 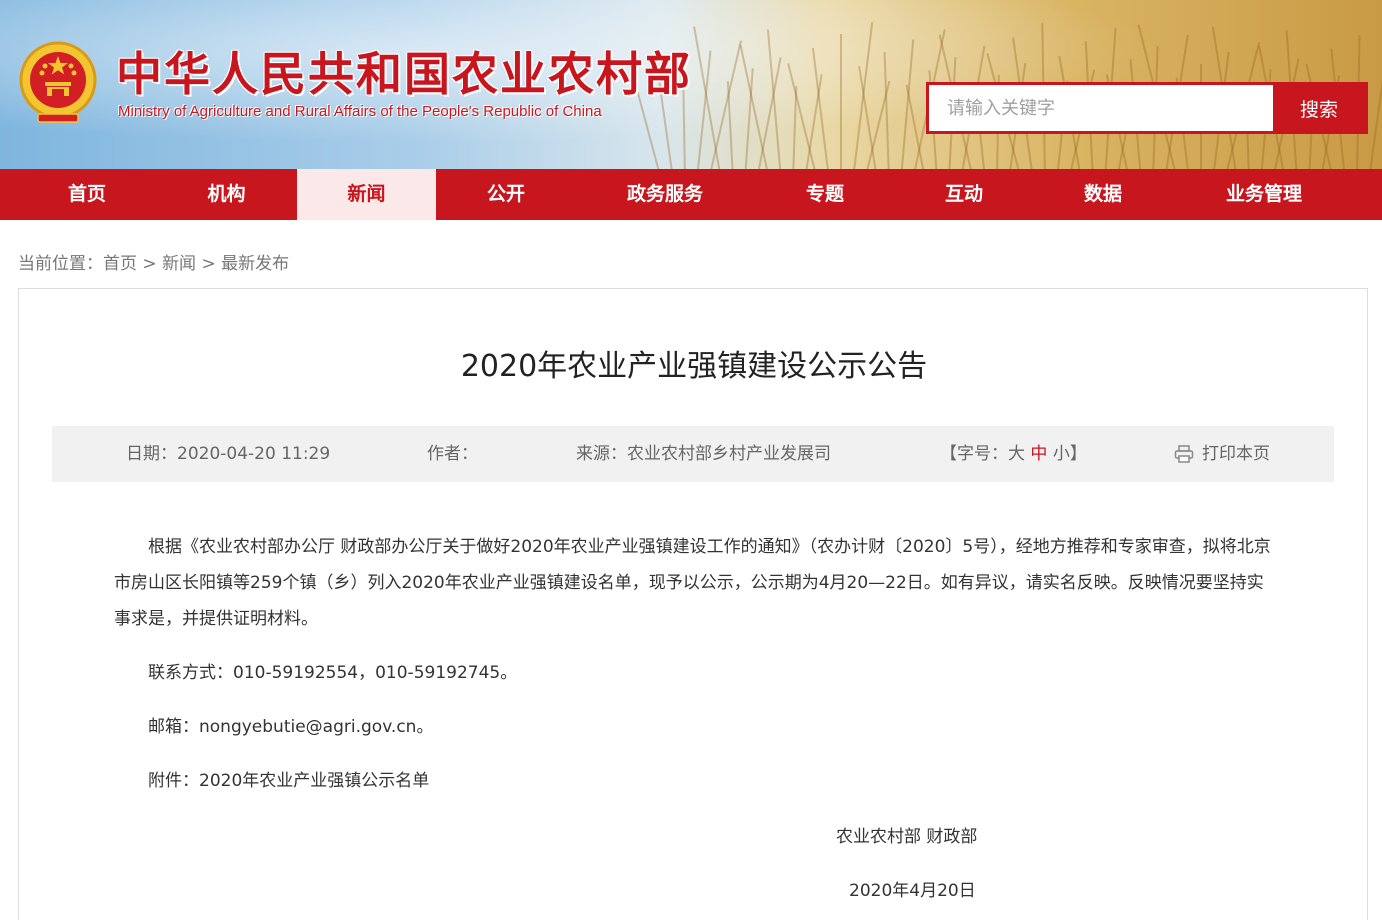 I want to click on nav-item-public: 公开, so click(x=506, y=194).